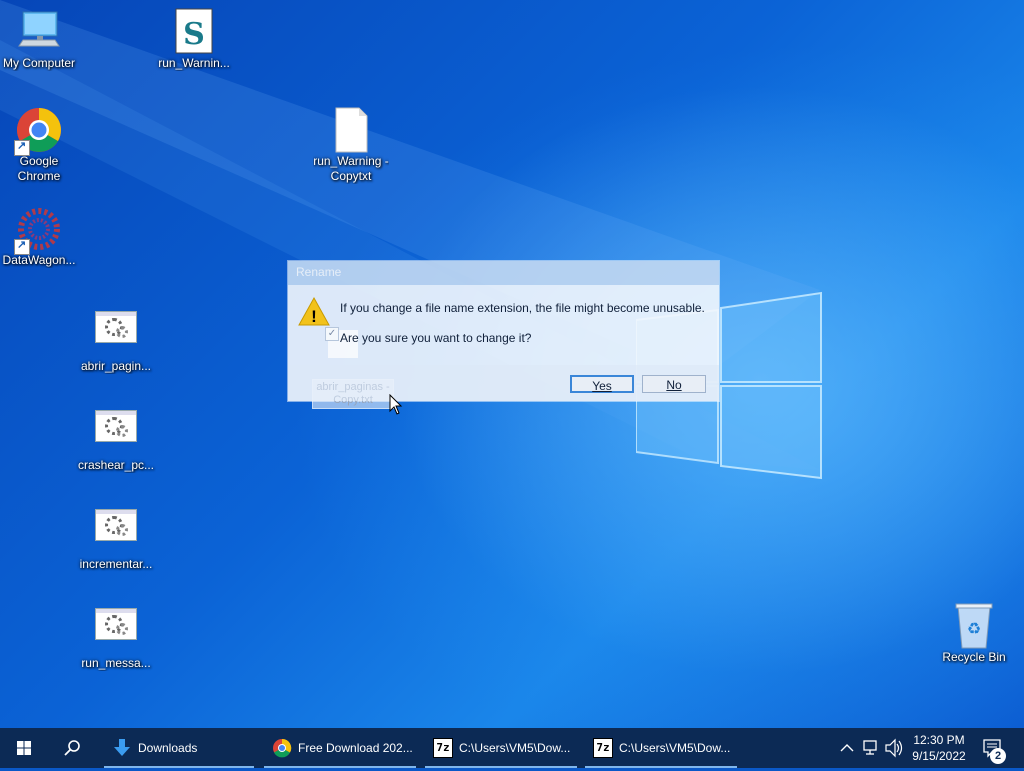 Image resolution: width=1024 pixels, height=771 pixels. I want to click on recycle-bin-icon: ♻, so click(974, 626).